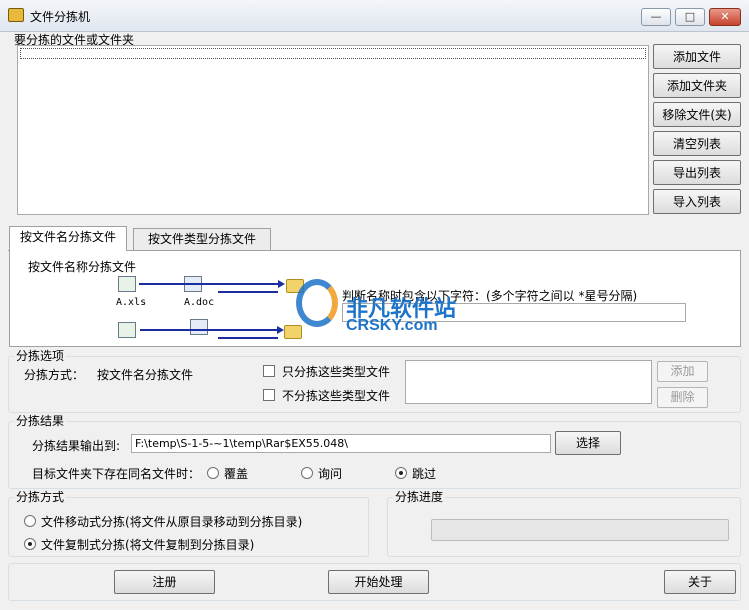  Describe the element at coordinates (242, 443) in the screenshot. I see `output-path-value: F:\temp\S-1-5-~1\temp\Rar$EX55.048\` at that location.